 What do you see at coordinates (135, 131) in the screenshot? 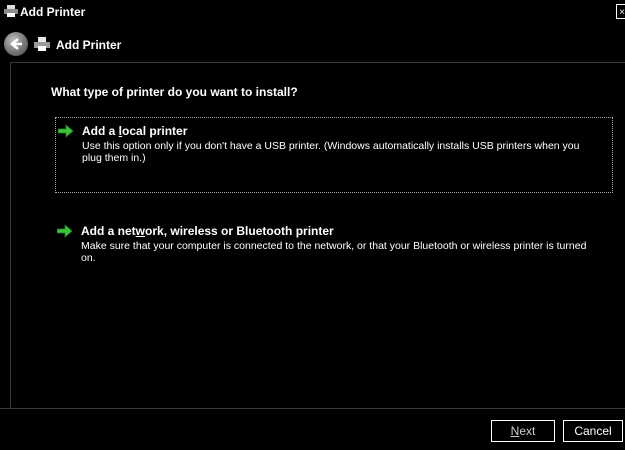
I see `option-title: Add a local printer` at bounding box center [135, 131].